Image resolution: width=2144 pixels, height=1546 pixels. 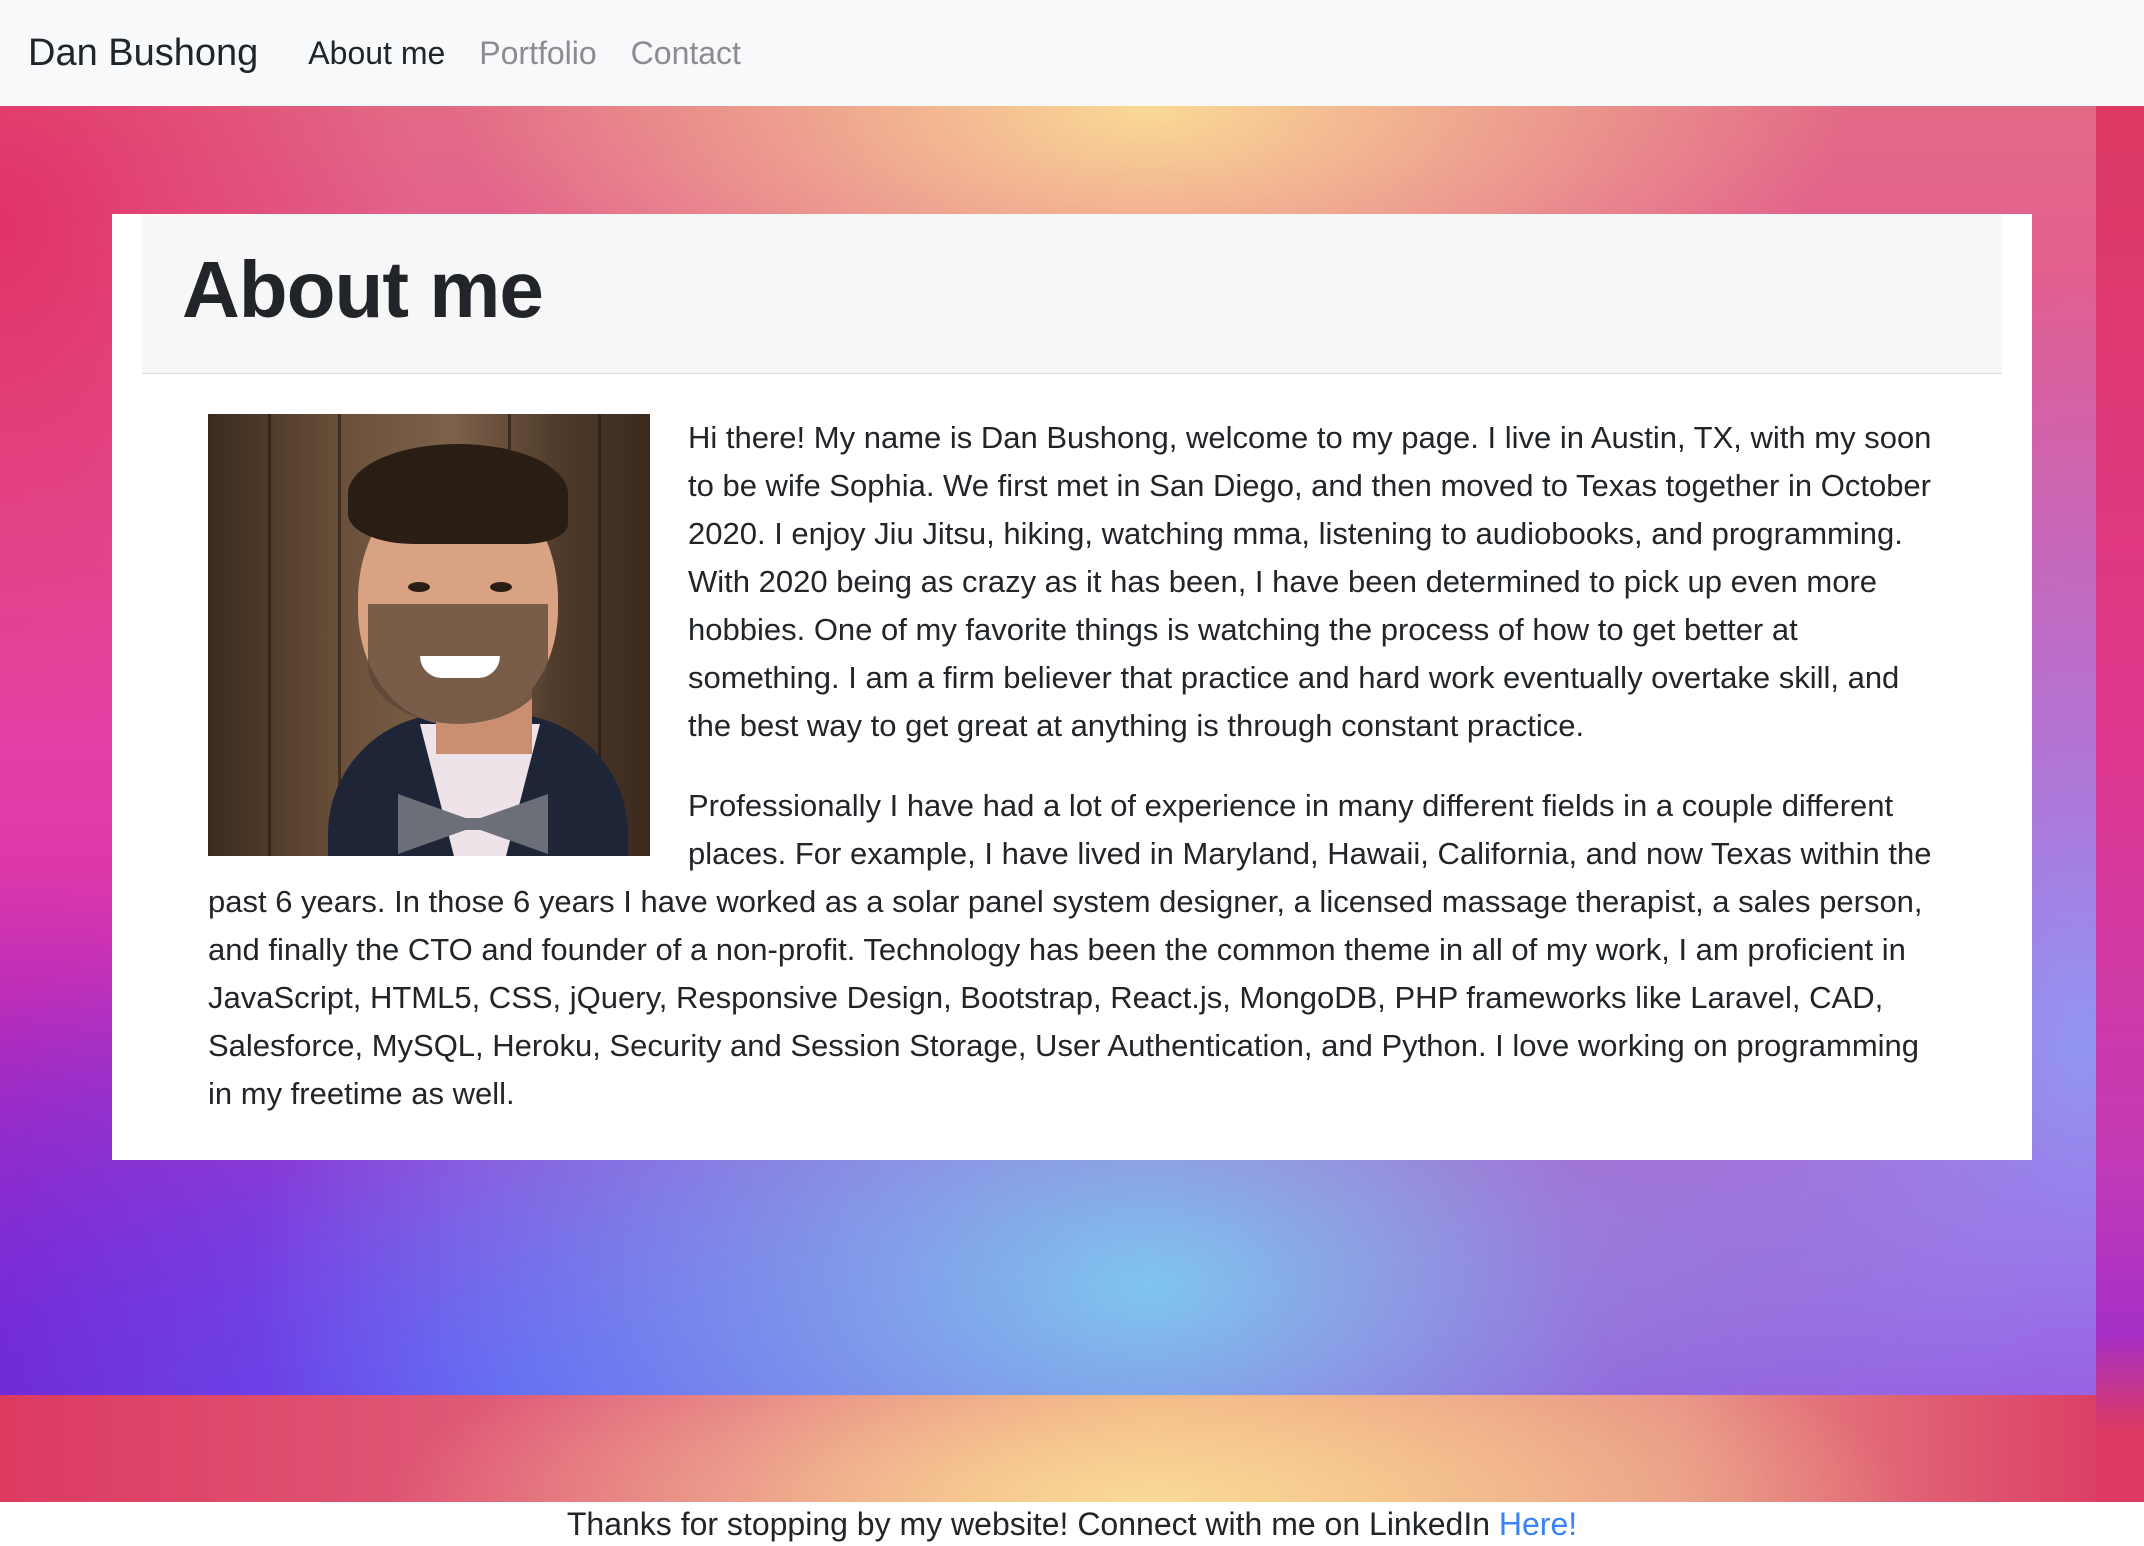 I want to click on photo-smile, so click(x=460, y=667).